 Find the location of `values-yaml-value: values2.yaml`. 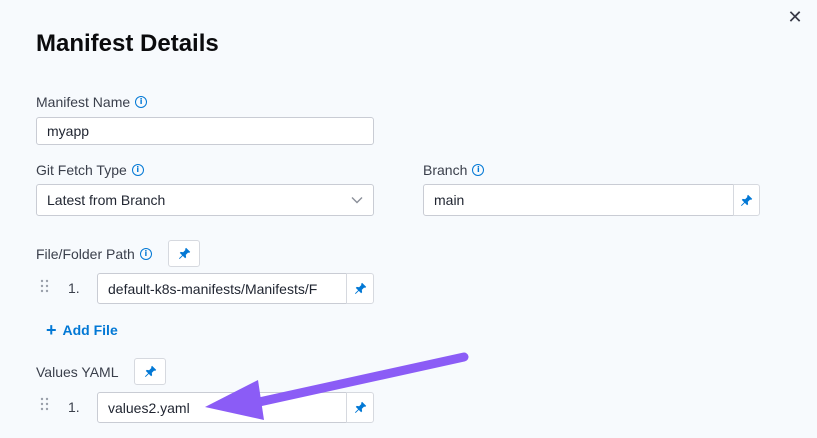

values-yaml-value: values2.yaml is located at coordinates (149, 407).